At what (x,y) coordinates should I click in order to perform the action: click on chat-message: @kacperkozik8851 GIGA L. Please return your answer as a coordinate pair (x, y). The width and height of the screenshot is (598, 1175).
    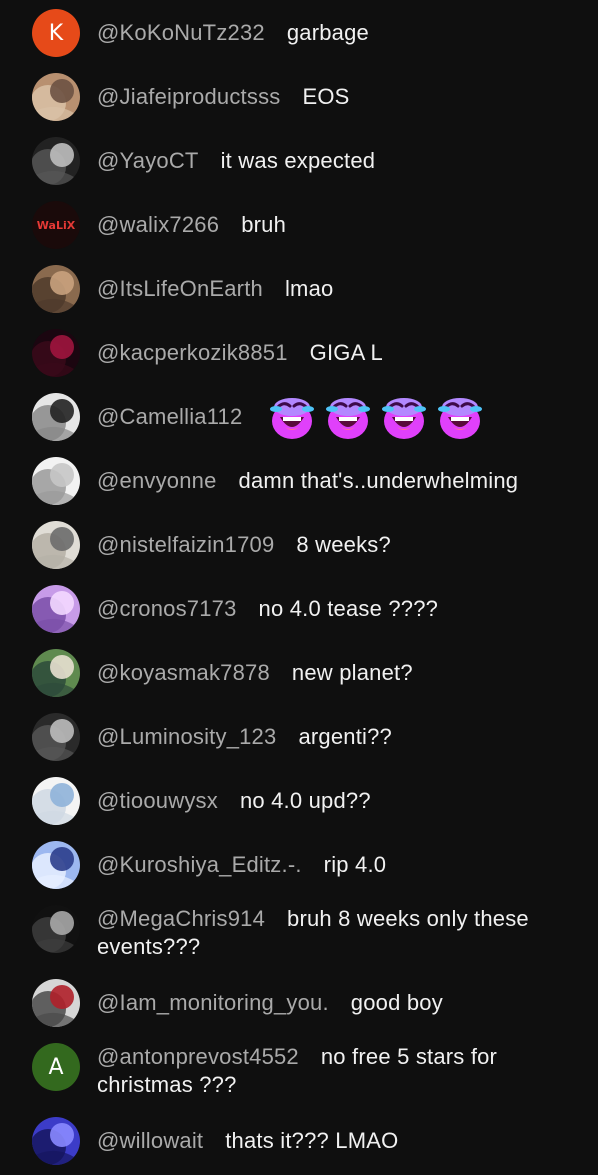
    Looking at the image, I should click on (299, 353).